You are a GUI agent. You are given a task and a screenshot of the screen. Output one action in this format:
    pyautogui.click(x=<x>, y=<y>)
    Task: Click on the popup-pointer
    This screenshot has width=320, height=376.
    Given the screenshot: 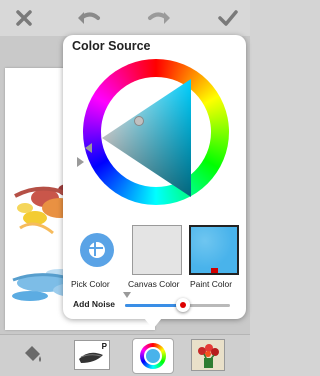 What is the action you would take?
    pyautogui.click(x=153, y=323)
    